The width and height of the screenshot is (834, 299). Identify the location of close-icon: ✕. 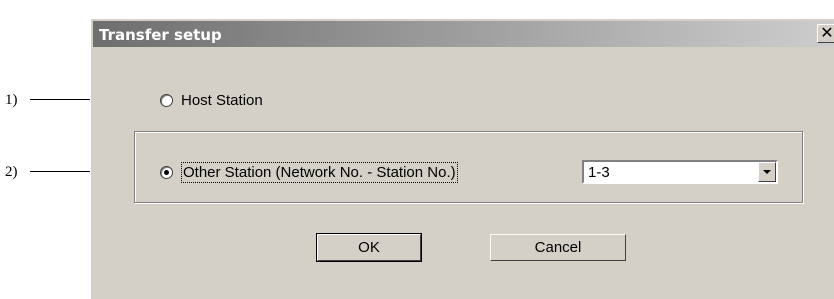
(827, 32).